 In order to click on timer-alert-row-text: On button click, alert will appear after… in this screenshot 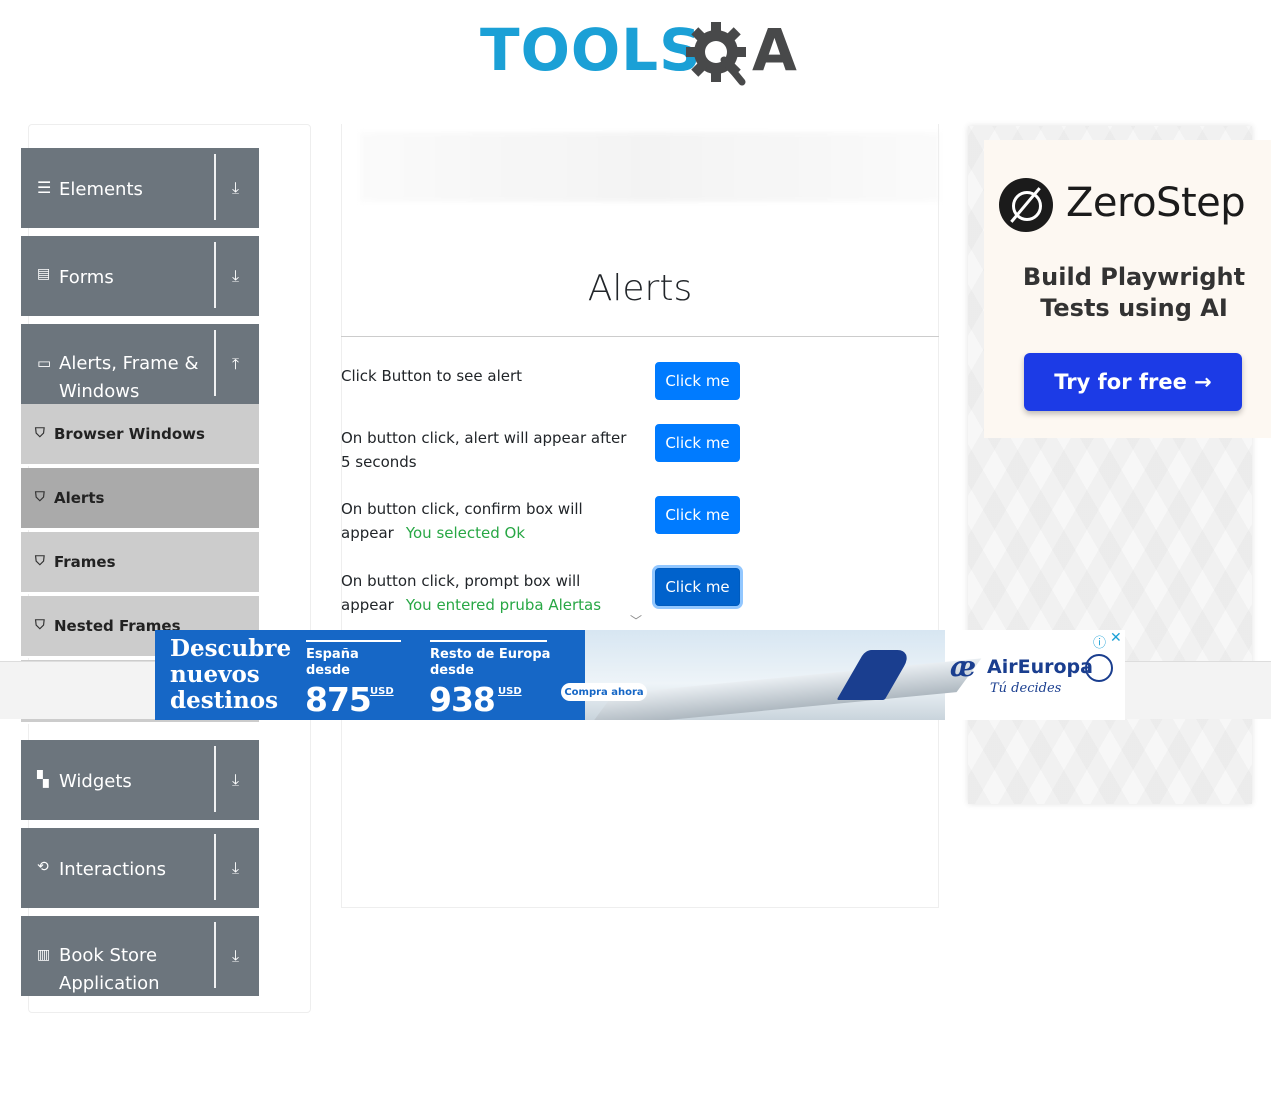, I will do `click(486, 450)`.